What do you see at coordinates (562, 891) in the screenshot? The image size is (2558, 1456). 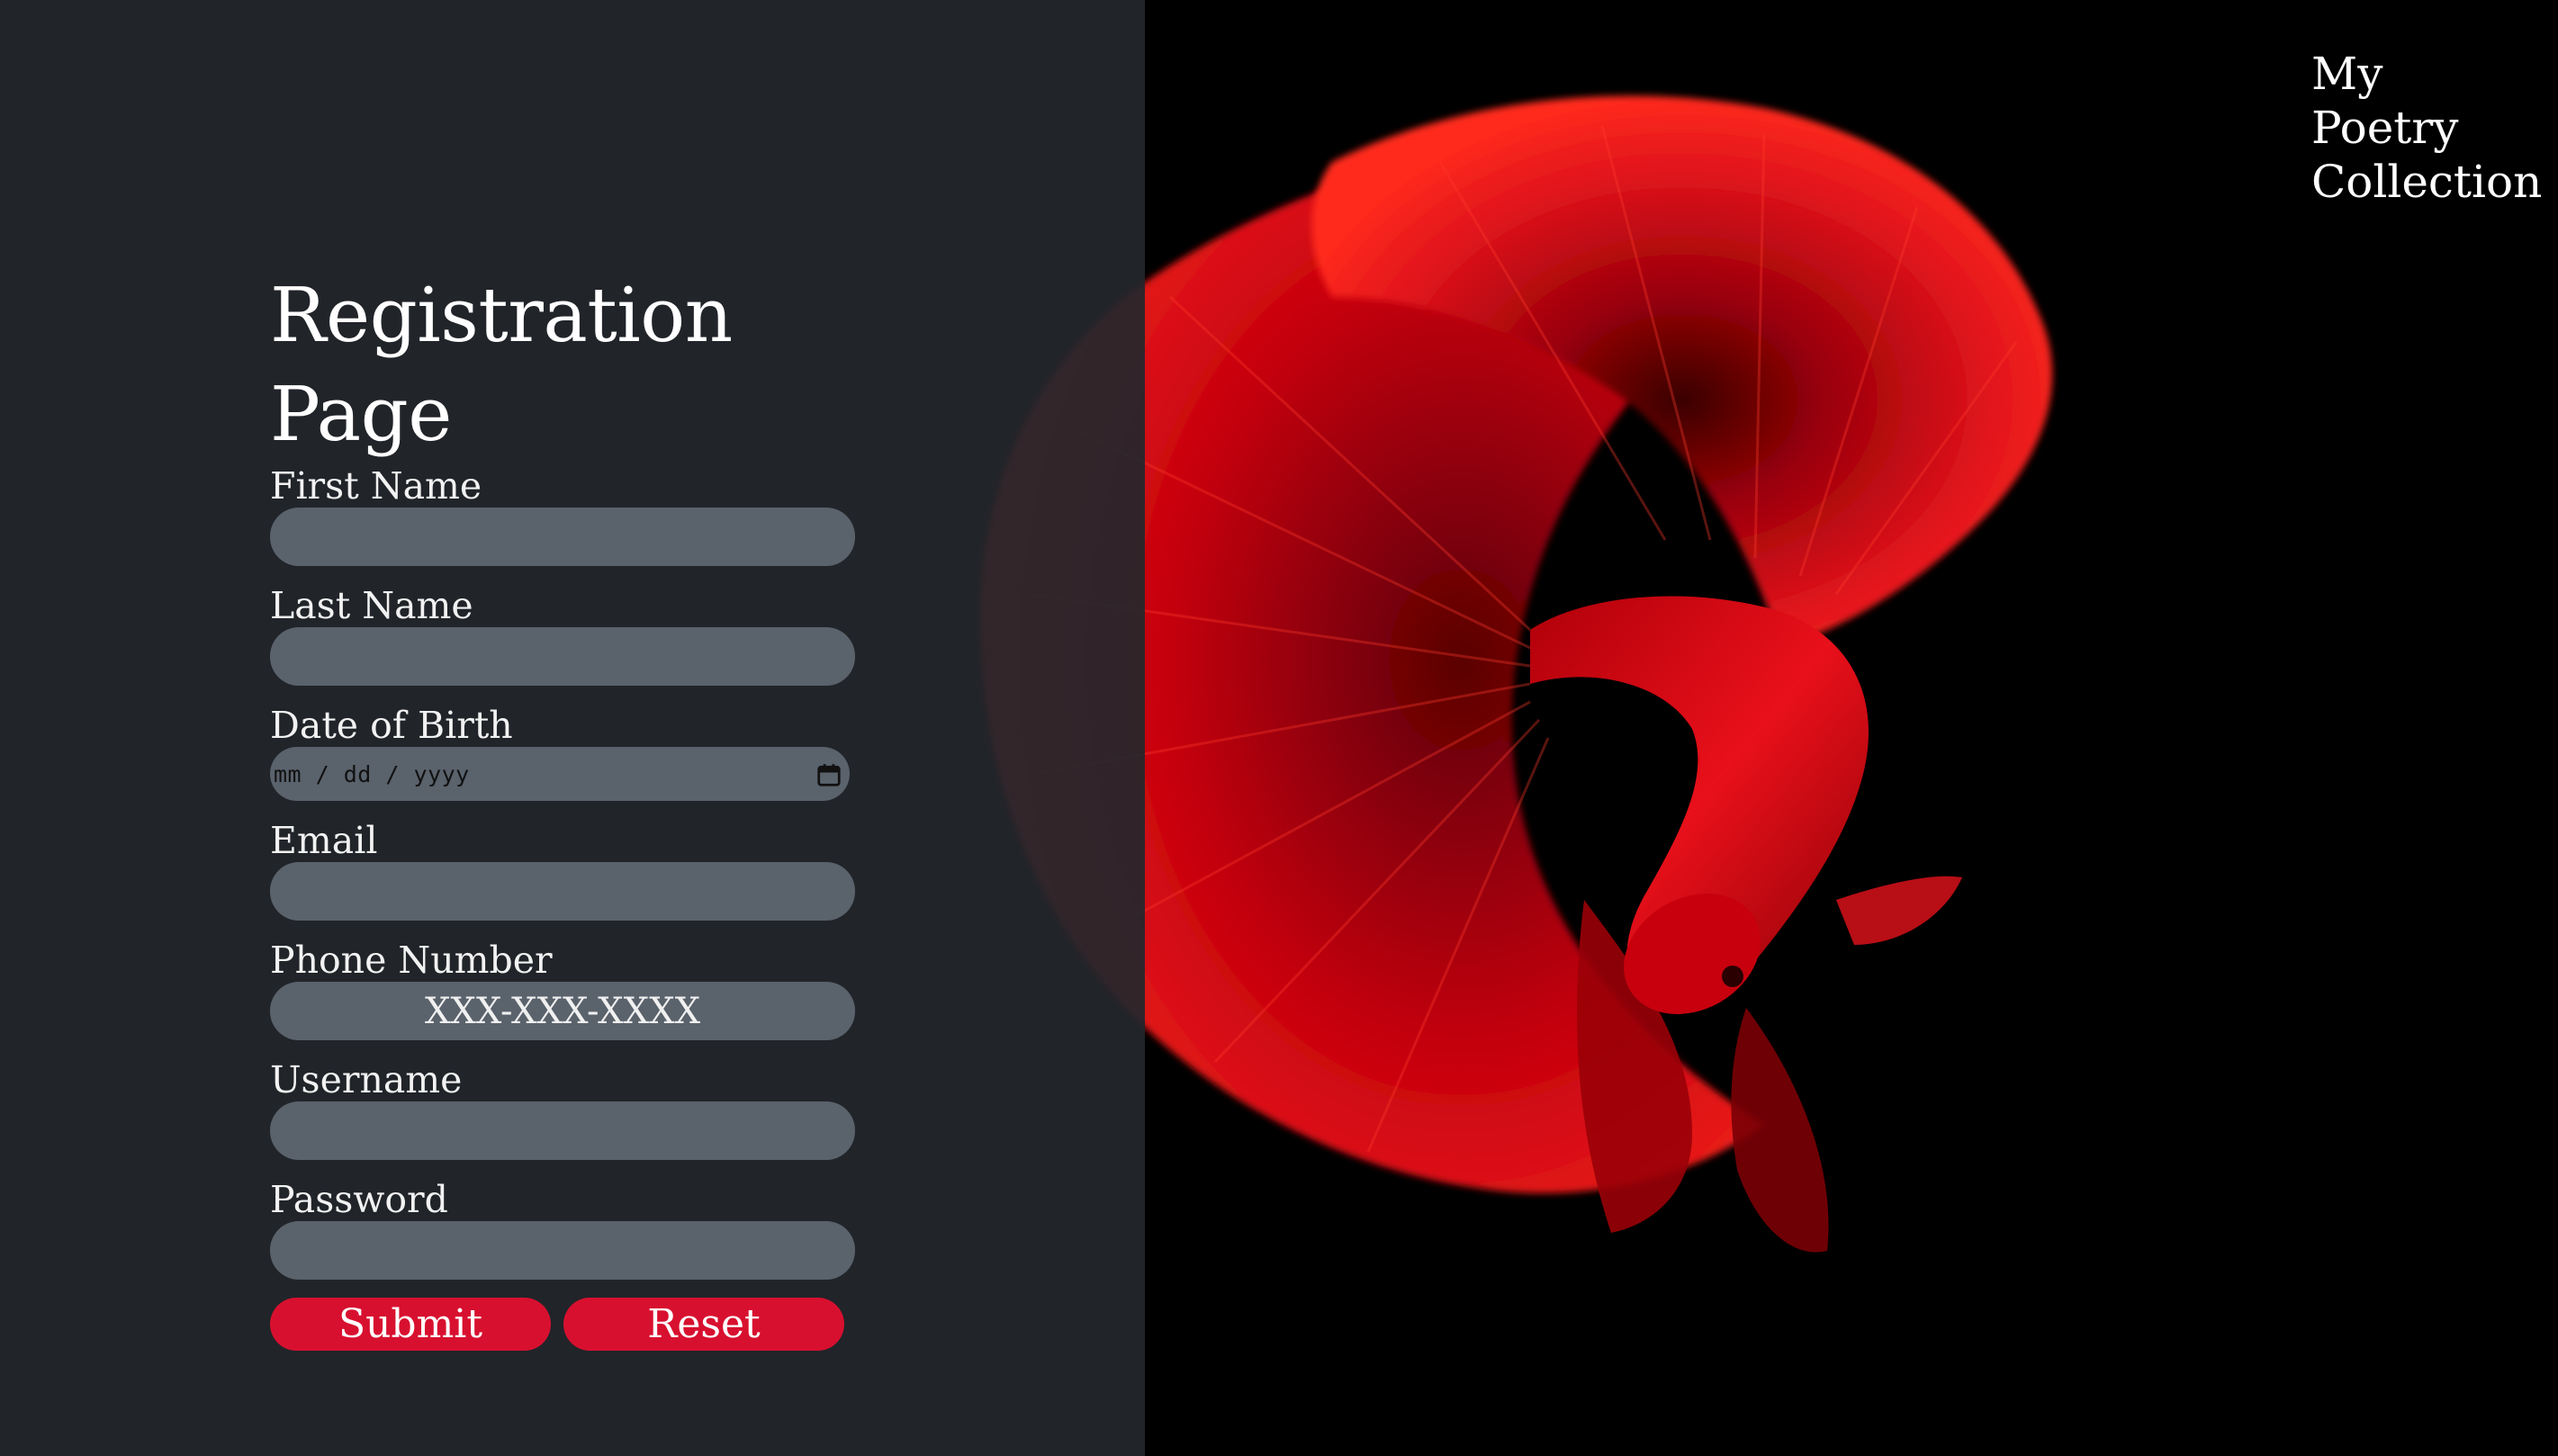 I see `email-input` at bounding box center [562, 891].